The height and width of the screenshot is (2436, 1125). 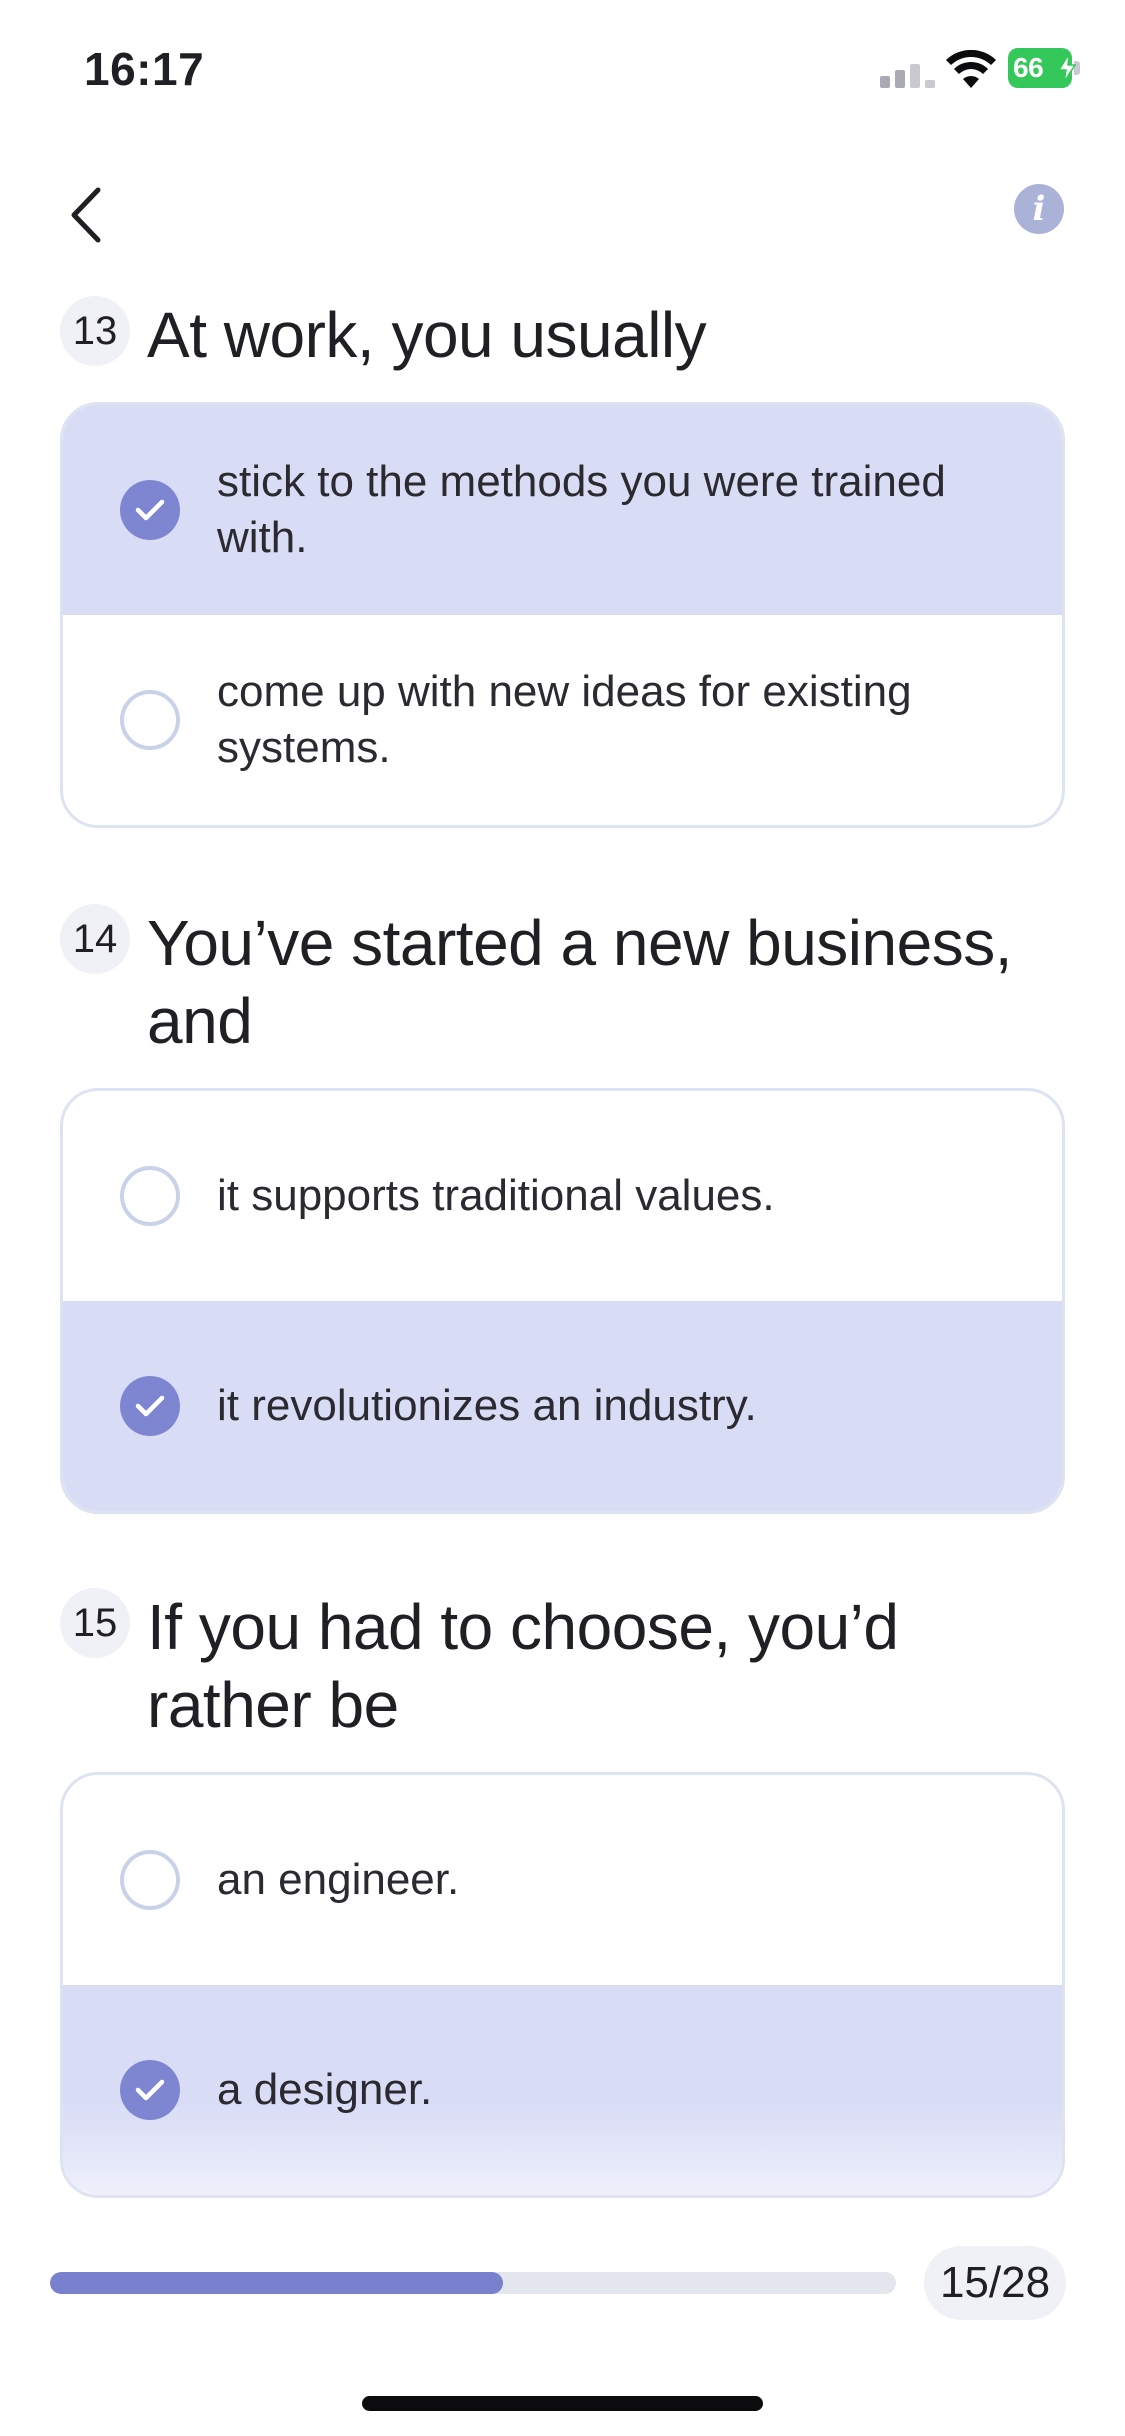 I want to click on info-icon: i, so click(x=1039, y=209).